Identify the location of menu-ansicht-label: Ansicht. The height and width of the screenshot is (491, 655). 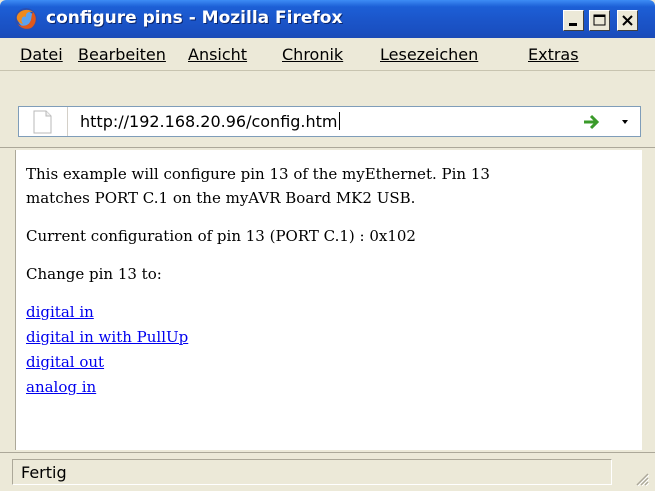
(218, 54).